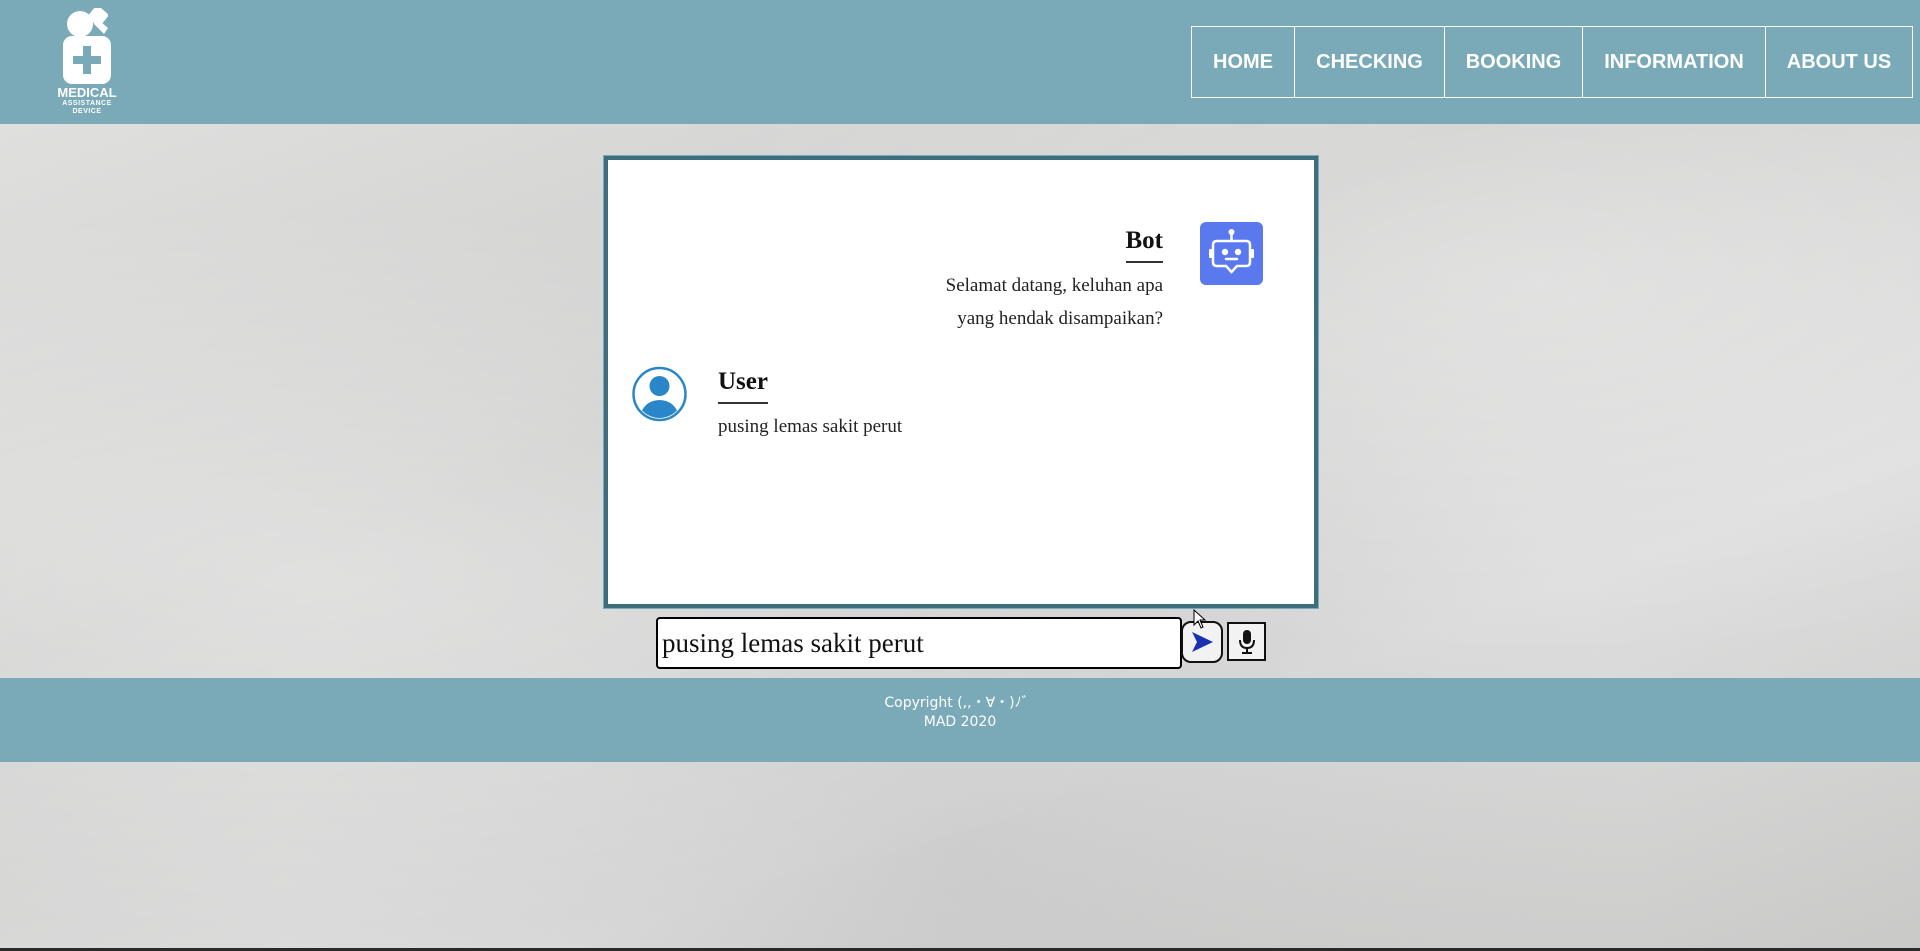  I want to click on microphone-icon, so click(1246, 641).